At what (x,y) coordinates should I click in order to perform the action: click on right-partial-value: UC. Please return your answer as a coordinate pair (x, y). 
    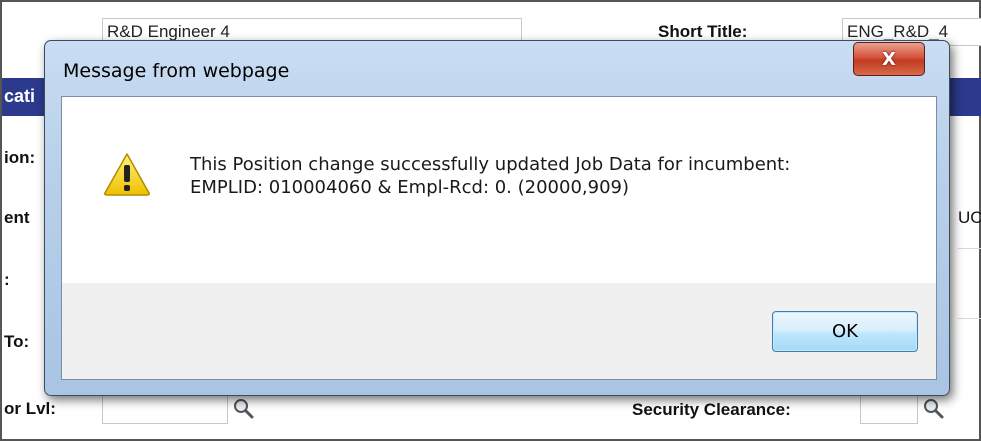
    Looking at the image, I should click on (969, 217).